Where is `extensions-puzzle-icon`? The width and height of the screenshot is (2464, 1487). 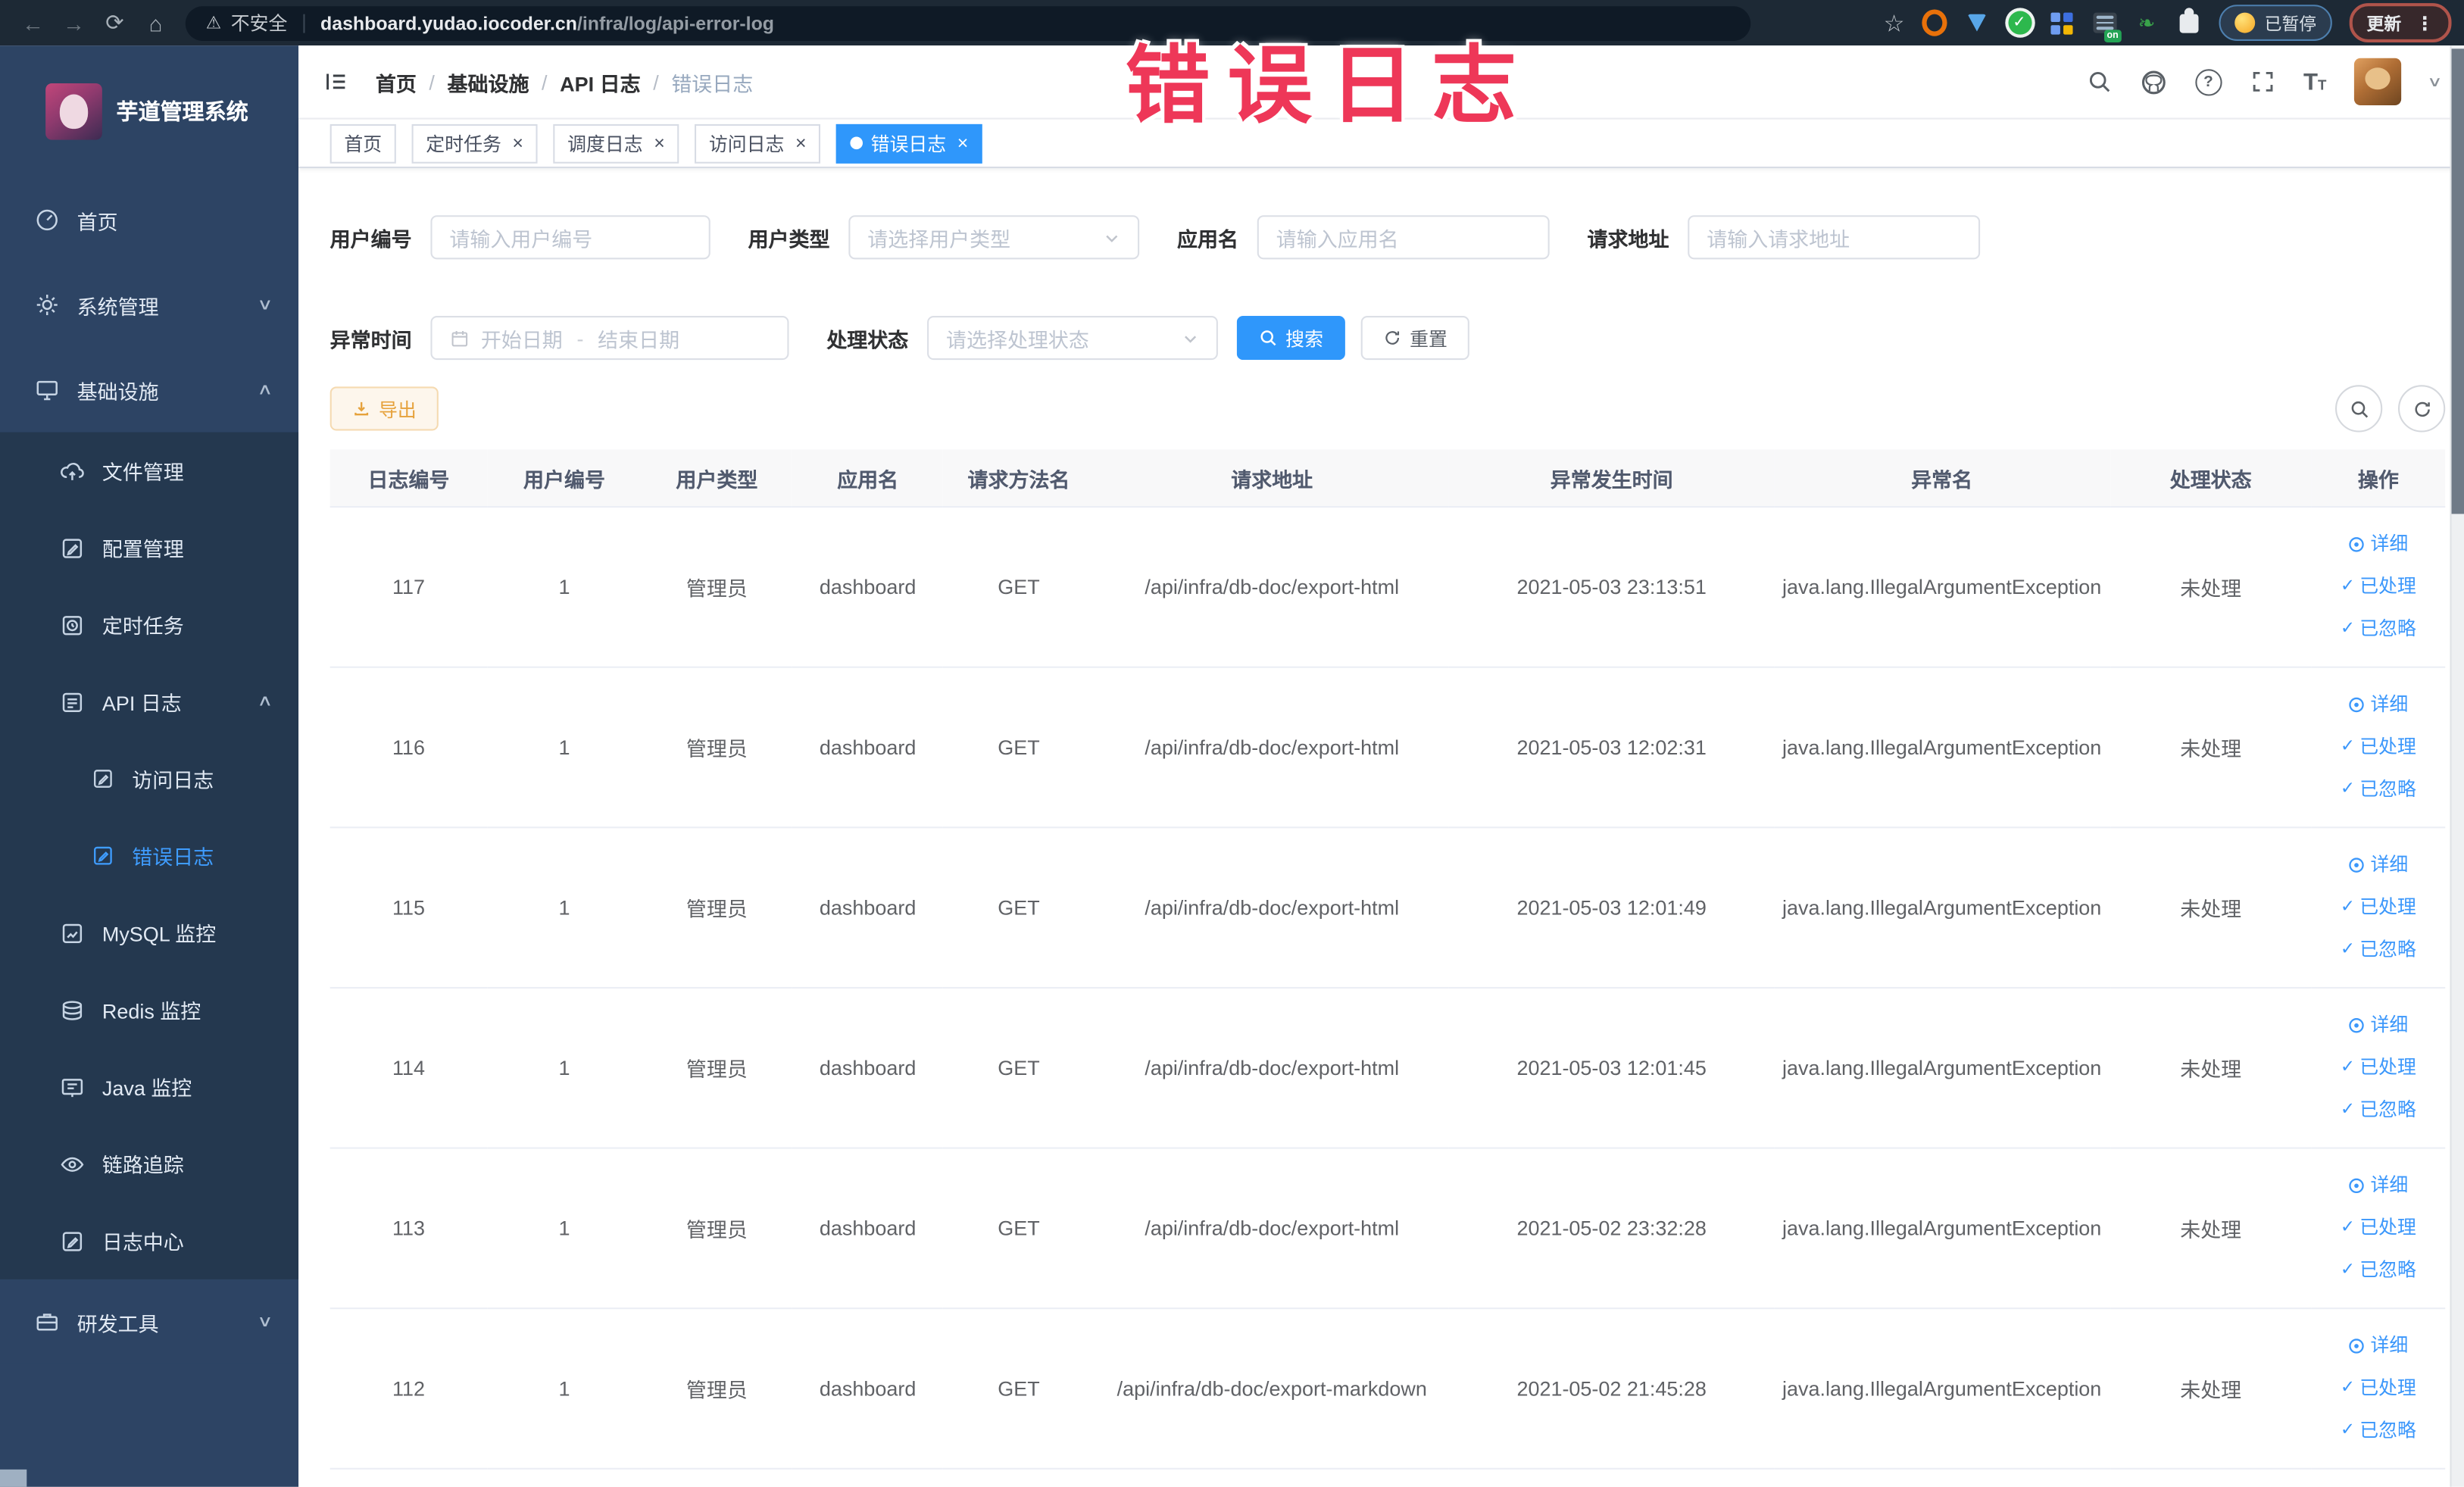
extensions-puzzle-icon is located at coordinates (2188, 21).